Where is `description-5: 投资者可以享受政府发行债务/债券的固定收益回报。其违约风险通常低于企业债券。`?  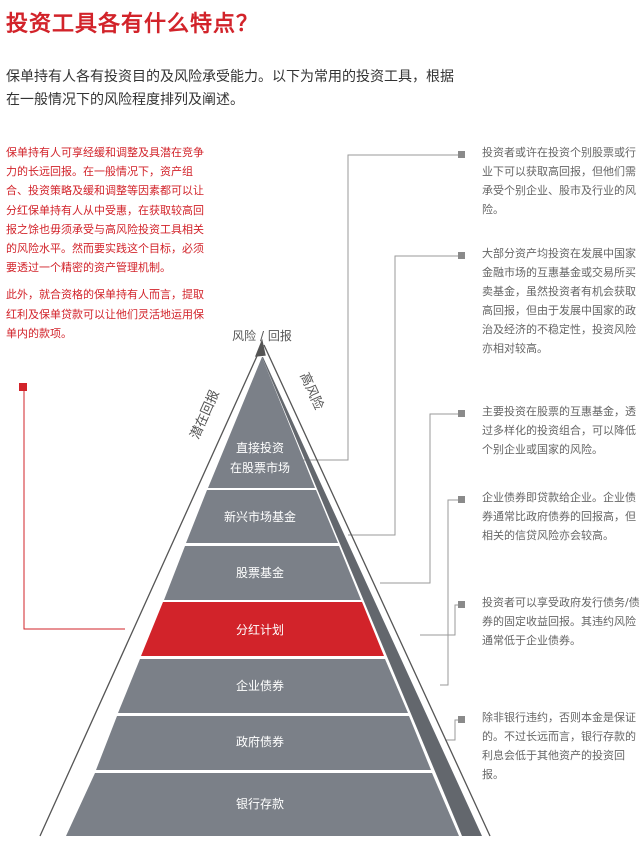
description-5: 投资者可以享受政府发行债务/债券的固定收益回报。其违约风险通常低于企业债券。 is located at coordinates (561, 621).